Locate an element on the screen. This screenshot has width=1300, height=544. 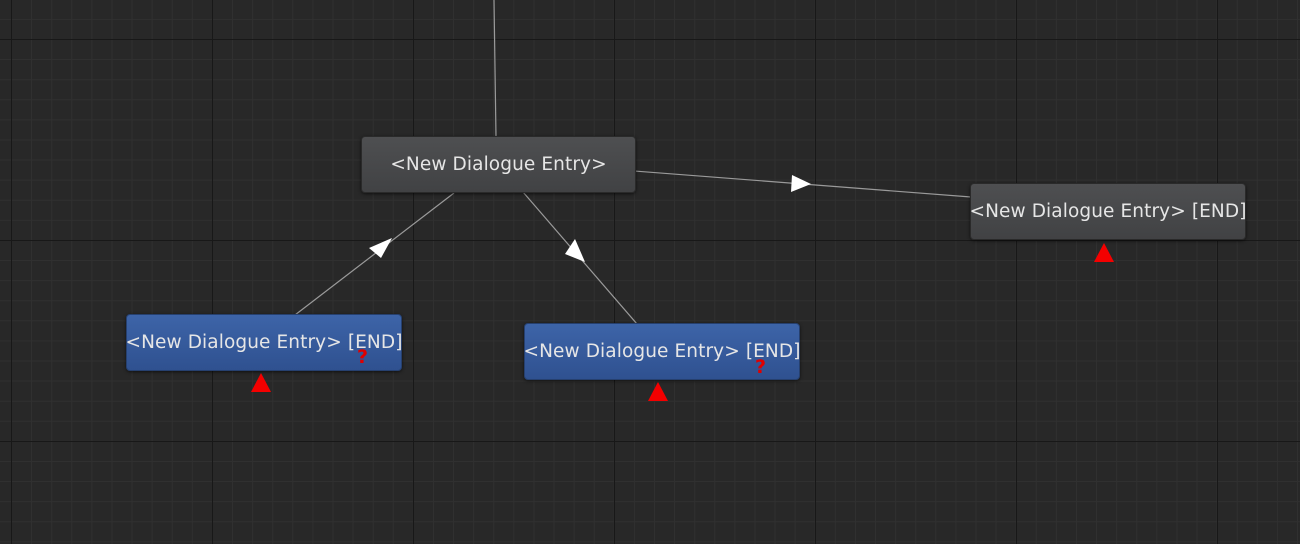
link-line-root-to-end-left is located at coordinates (374, 254).